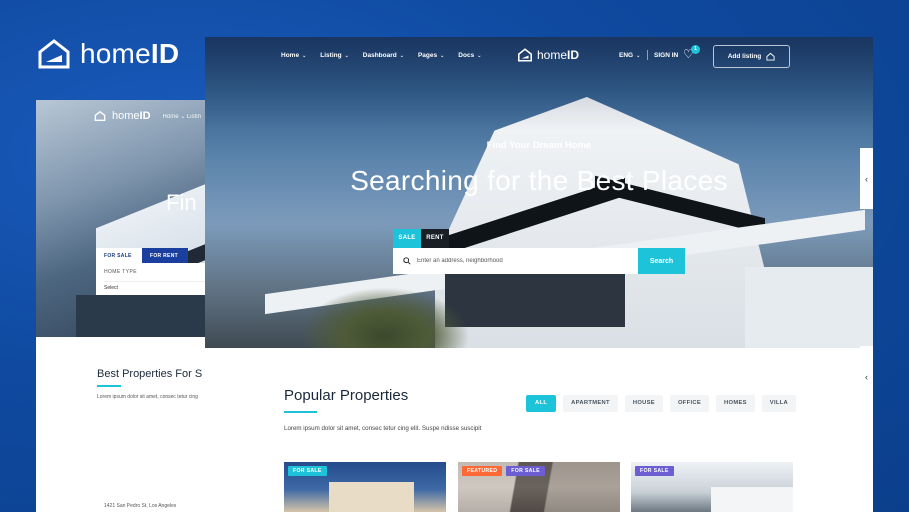 Image resolution: width=909 pixels, height=512 pixels. What do you see at coordinates (181, 116) in the screenshot?
I see `back-menu: Home ⌄ Listin` at bounding box center [181, 116].